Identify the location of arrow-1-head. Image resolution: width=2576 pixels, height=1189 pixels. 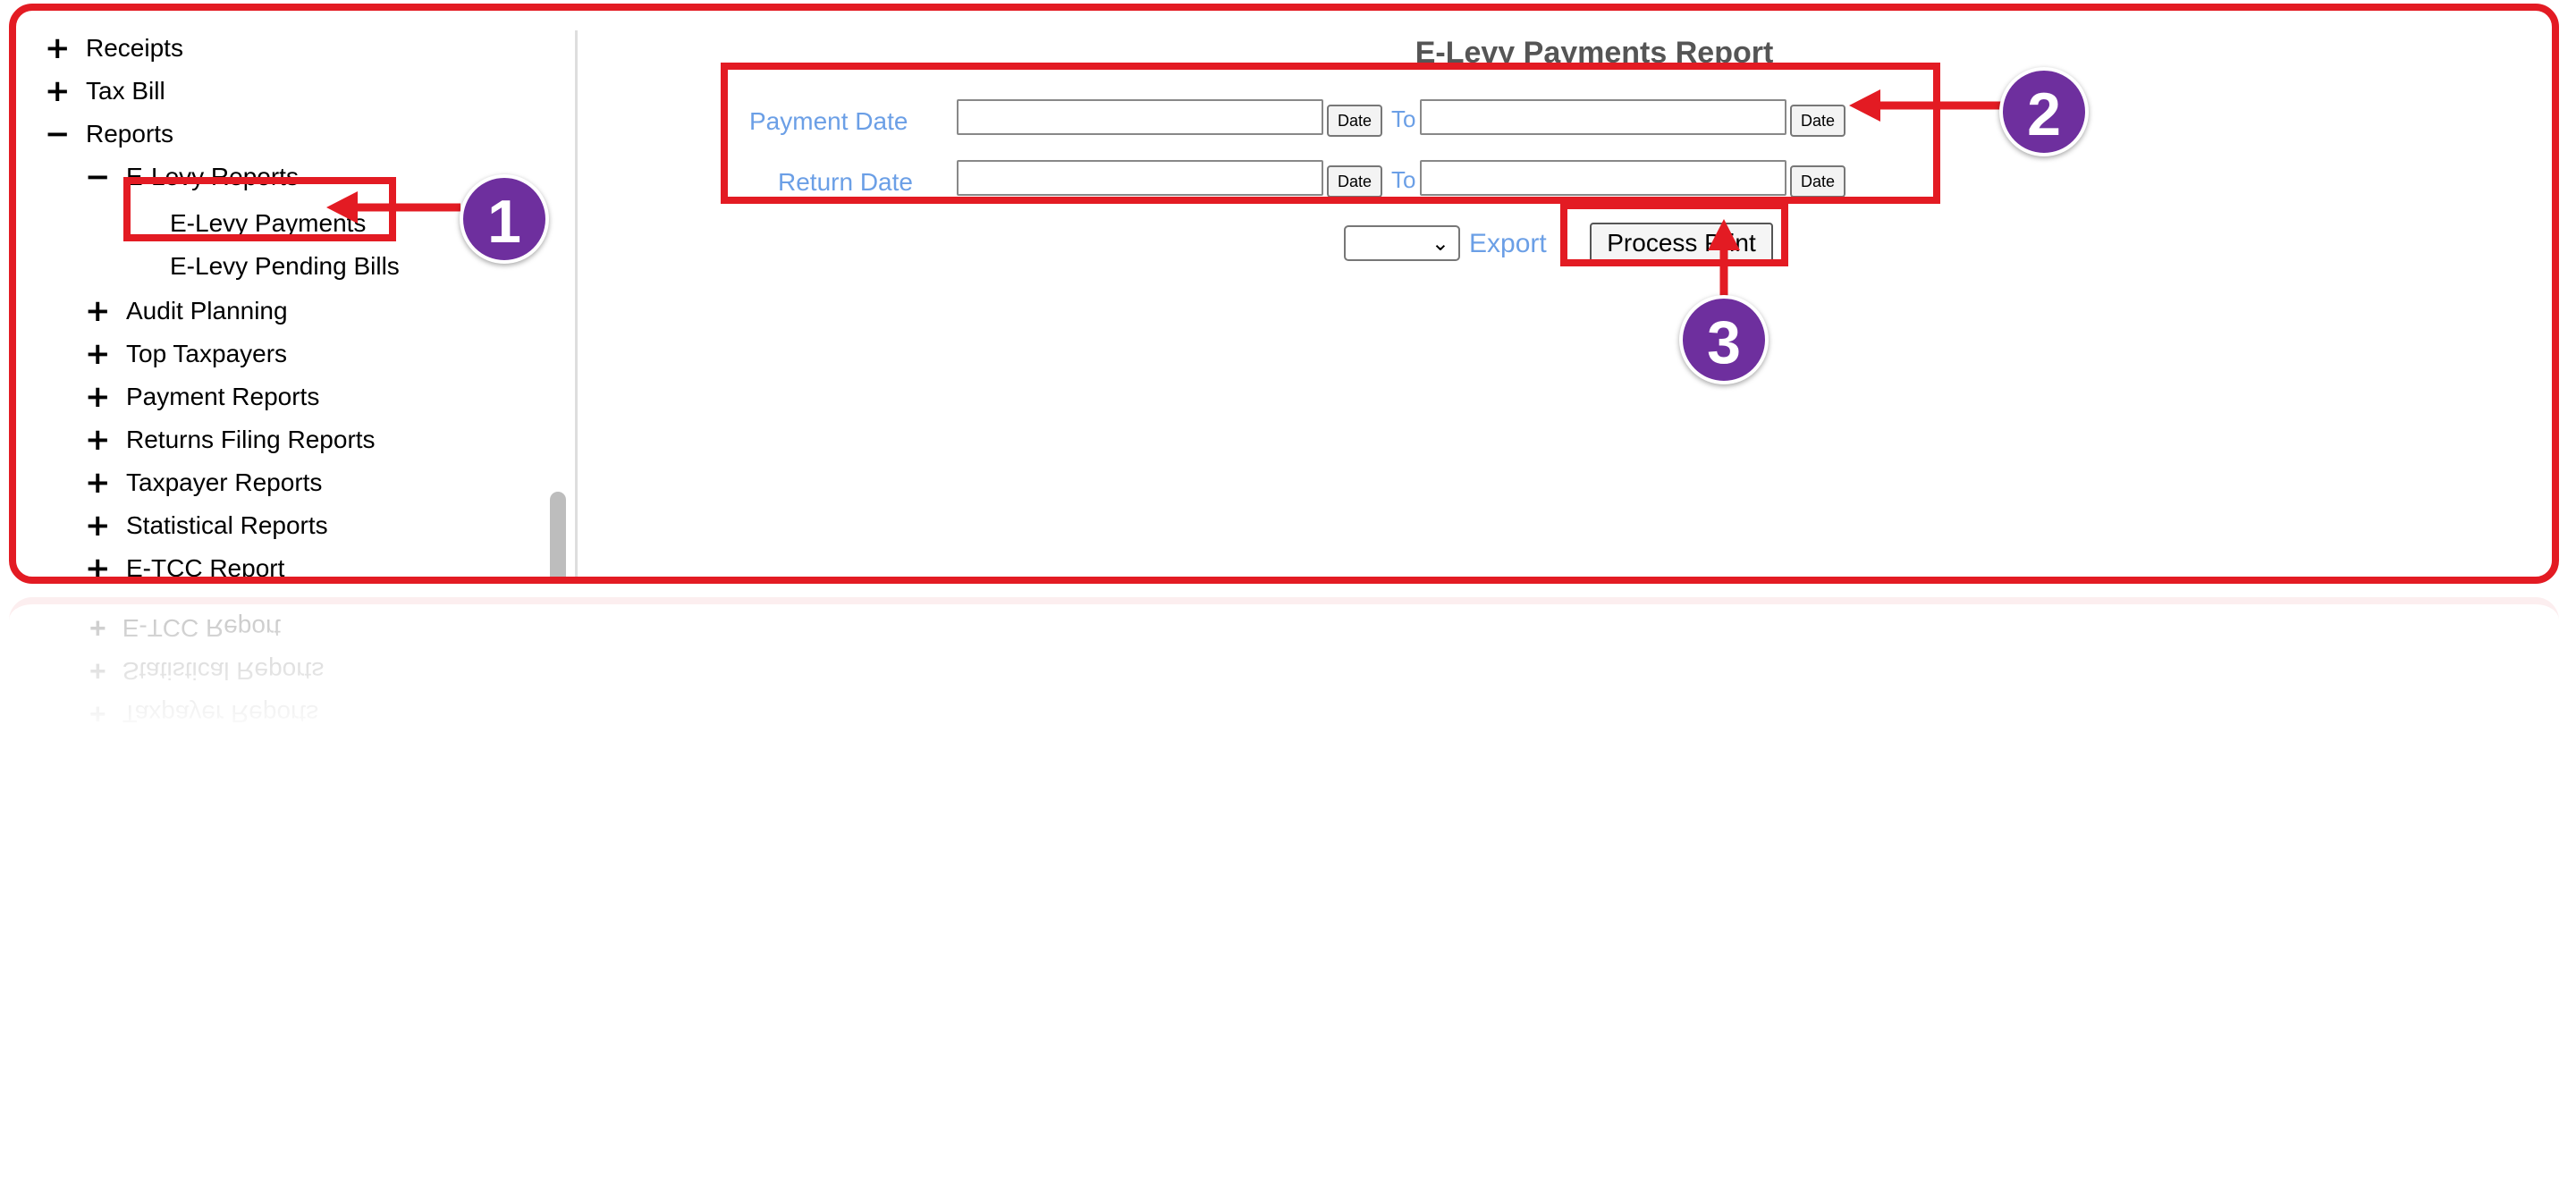
(342, 207).